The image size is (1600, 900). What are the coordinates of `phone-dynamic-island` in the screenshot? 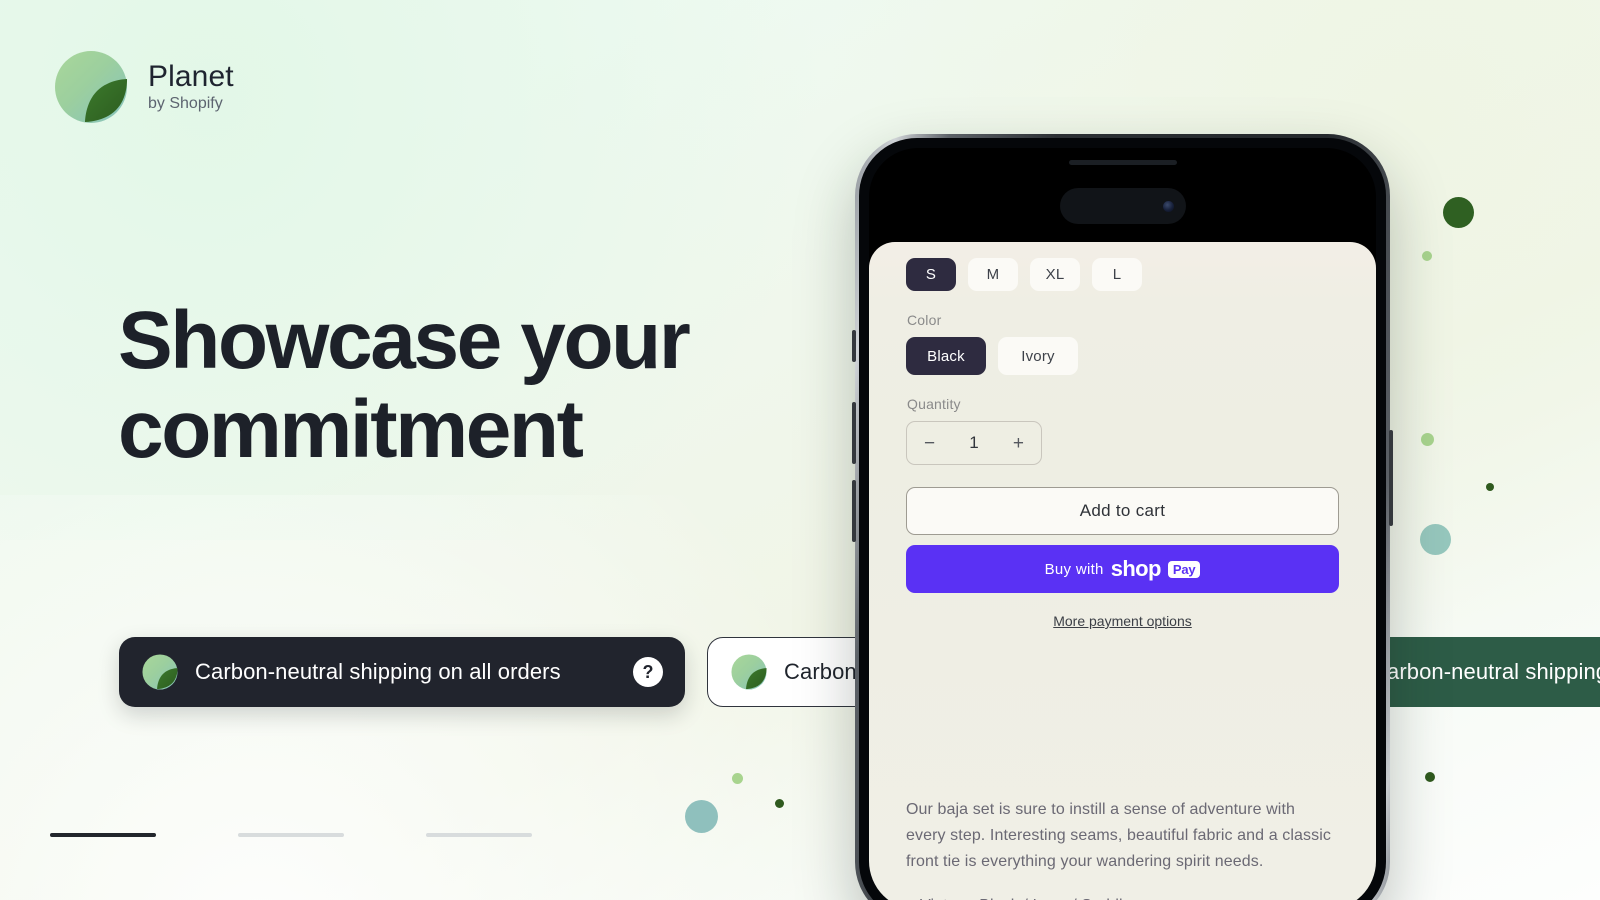 It's located at (1122, 206).